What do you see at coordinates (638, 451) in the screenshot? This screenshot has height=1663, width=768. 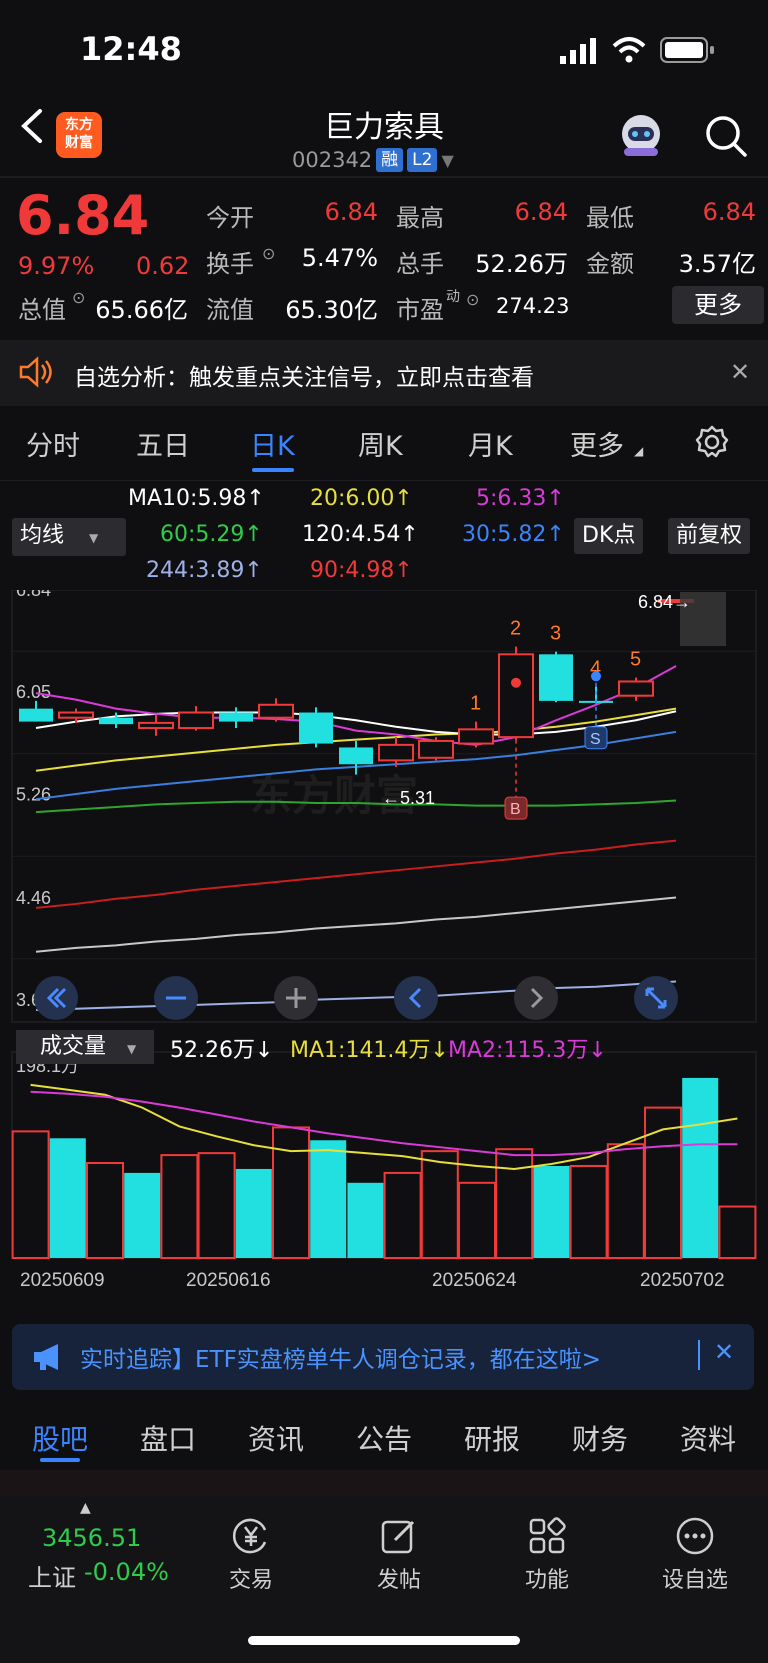 I see `tab-more-caret-icon: ◢` at bounding box center [638, 451].